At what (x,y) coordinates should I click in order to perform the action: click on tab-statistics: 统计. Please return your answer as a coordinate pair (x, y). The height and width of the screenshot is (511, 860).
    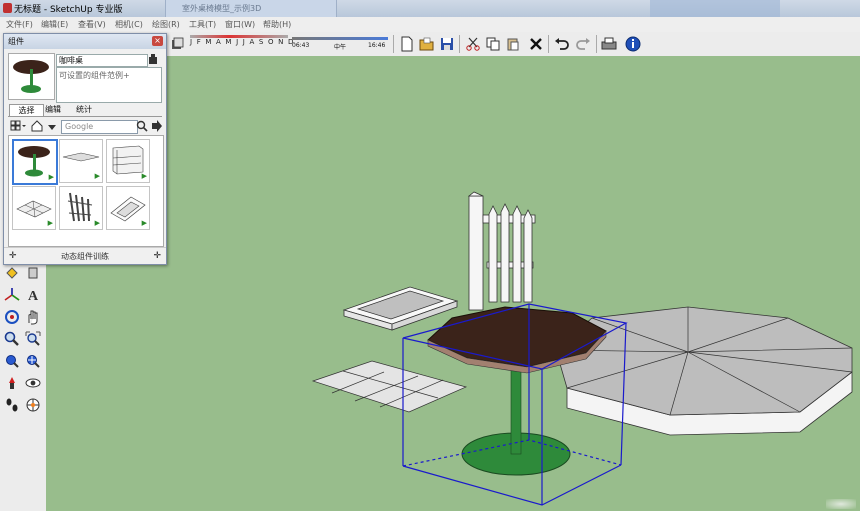
    Looking at the image, I should click on (84, 109).